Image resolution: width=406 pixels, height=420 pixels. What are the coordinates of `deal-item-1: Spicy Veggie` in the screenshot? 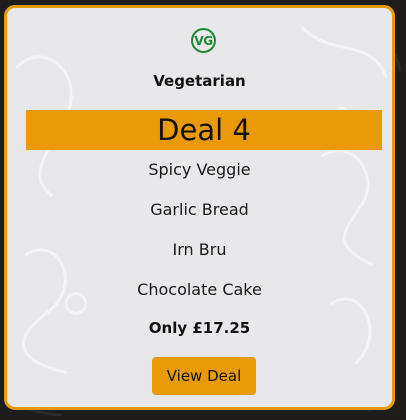 It's located at (199, 169).